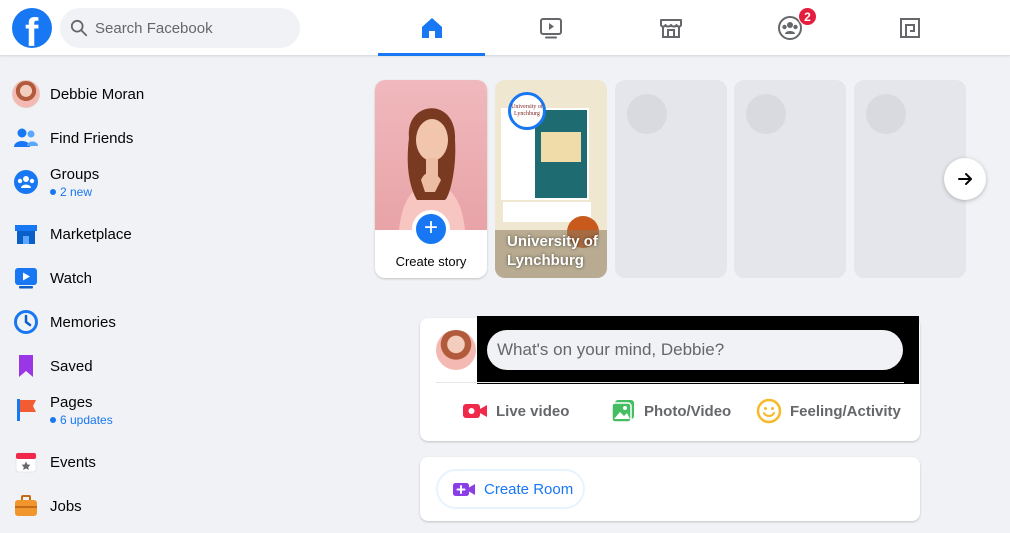  What do you see at coordinates (74, 192) in the screenshot?
I see `sidebar-item-sublabel: 2 new` at bounding box center [74, 192].